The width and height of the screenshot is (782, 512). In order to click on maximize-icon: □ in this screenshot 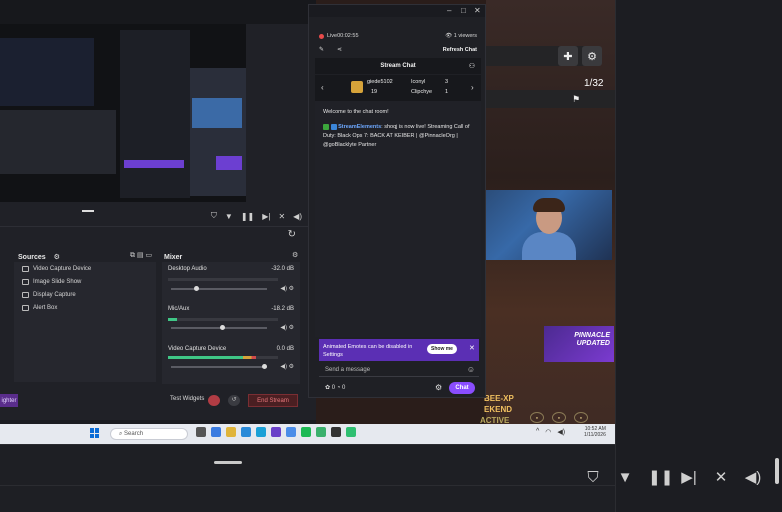, I will do `click(463, 10)`.